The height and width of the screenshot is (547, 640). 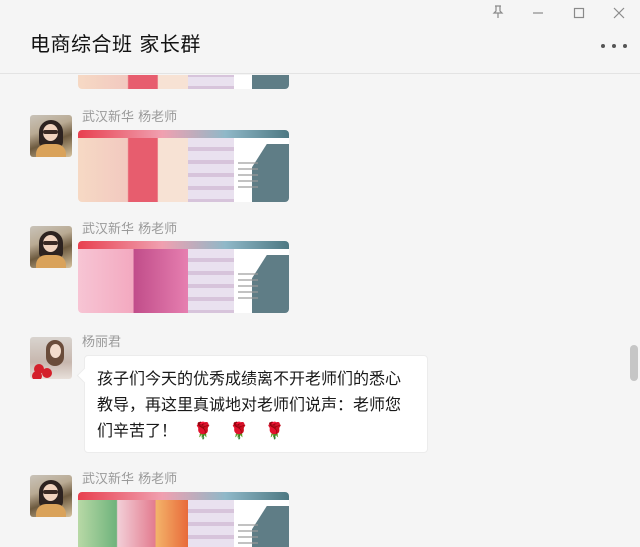 What do you see at coordinates (579, 15) in the screenshot?
I see `maximize-icon` at bounding box center [579, 15].